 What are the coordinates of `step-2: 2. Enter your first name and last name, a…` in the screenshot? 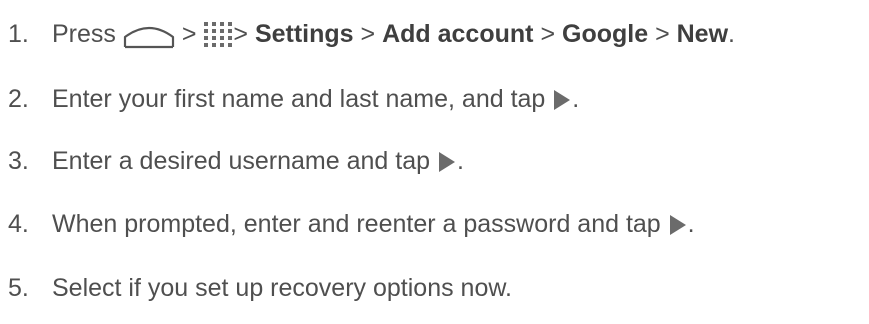 It's located at (293, 99).